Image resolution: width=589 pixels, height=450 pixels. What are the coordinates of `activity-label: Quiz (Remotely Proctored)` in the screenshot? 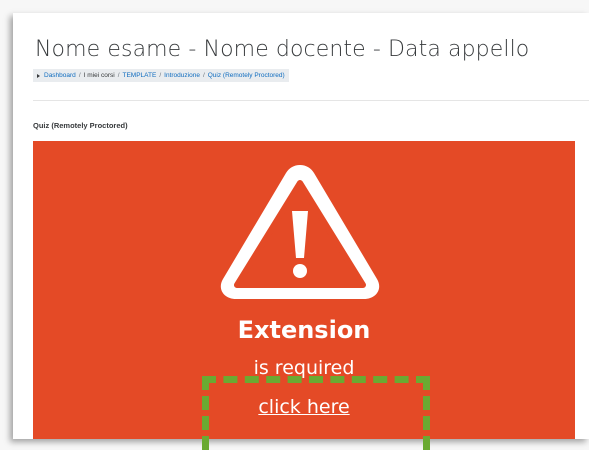 It's located at (80, 125).